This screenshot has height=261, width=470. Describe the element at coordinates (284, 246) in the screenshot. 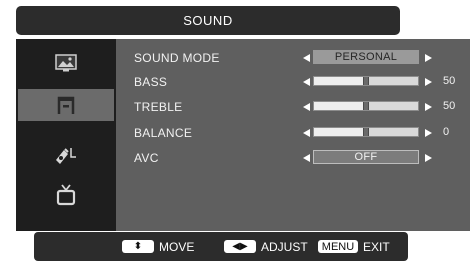

I see `adjust-label: ADJUST` at that location.